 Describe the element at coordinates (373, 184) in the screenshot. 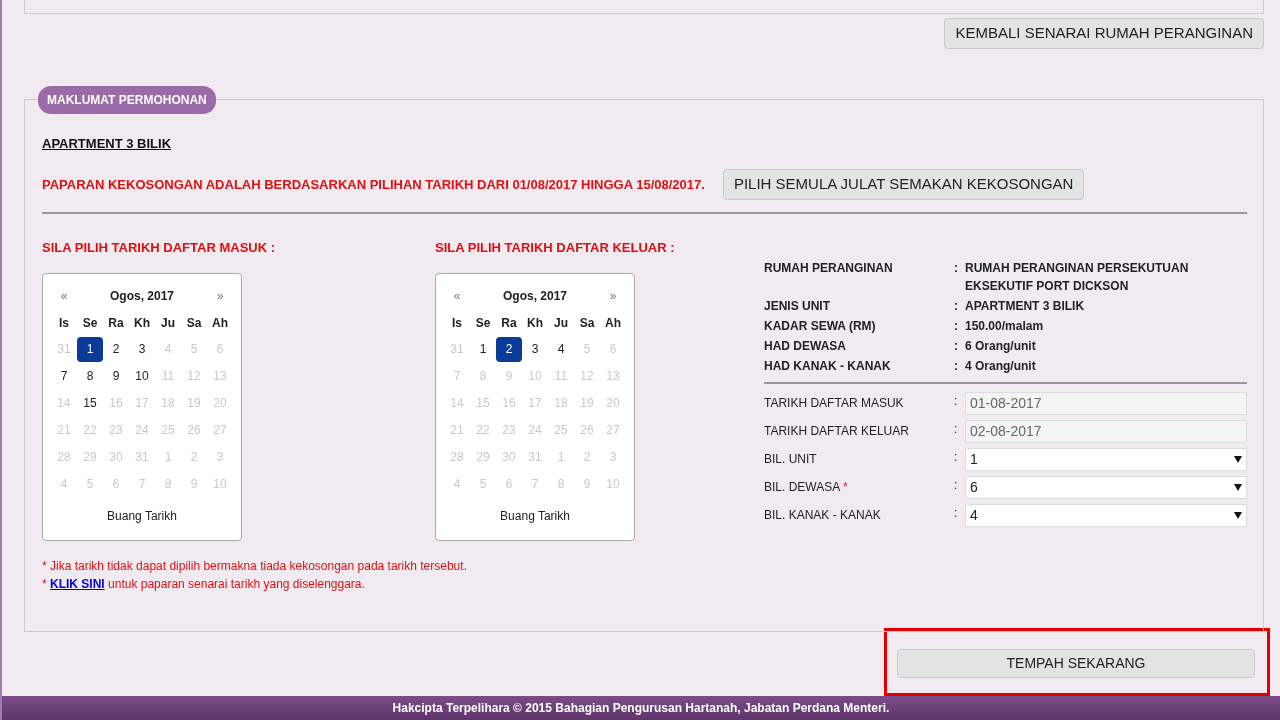

I see `availability-notice: PAPARAN KEKOSONGAN ADALAH BERDASARKAN PILIHAN TARIKH DARI 01/08/2017 HINGGA 15/08/2017.` at that location.